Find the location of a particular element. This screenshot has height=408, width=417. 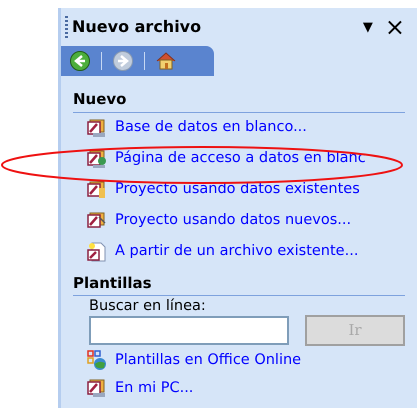

grip-handle is located at coordinates (66, 27).